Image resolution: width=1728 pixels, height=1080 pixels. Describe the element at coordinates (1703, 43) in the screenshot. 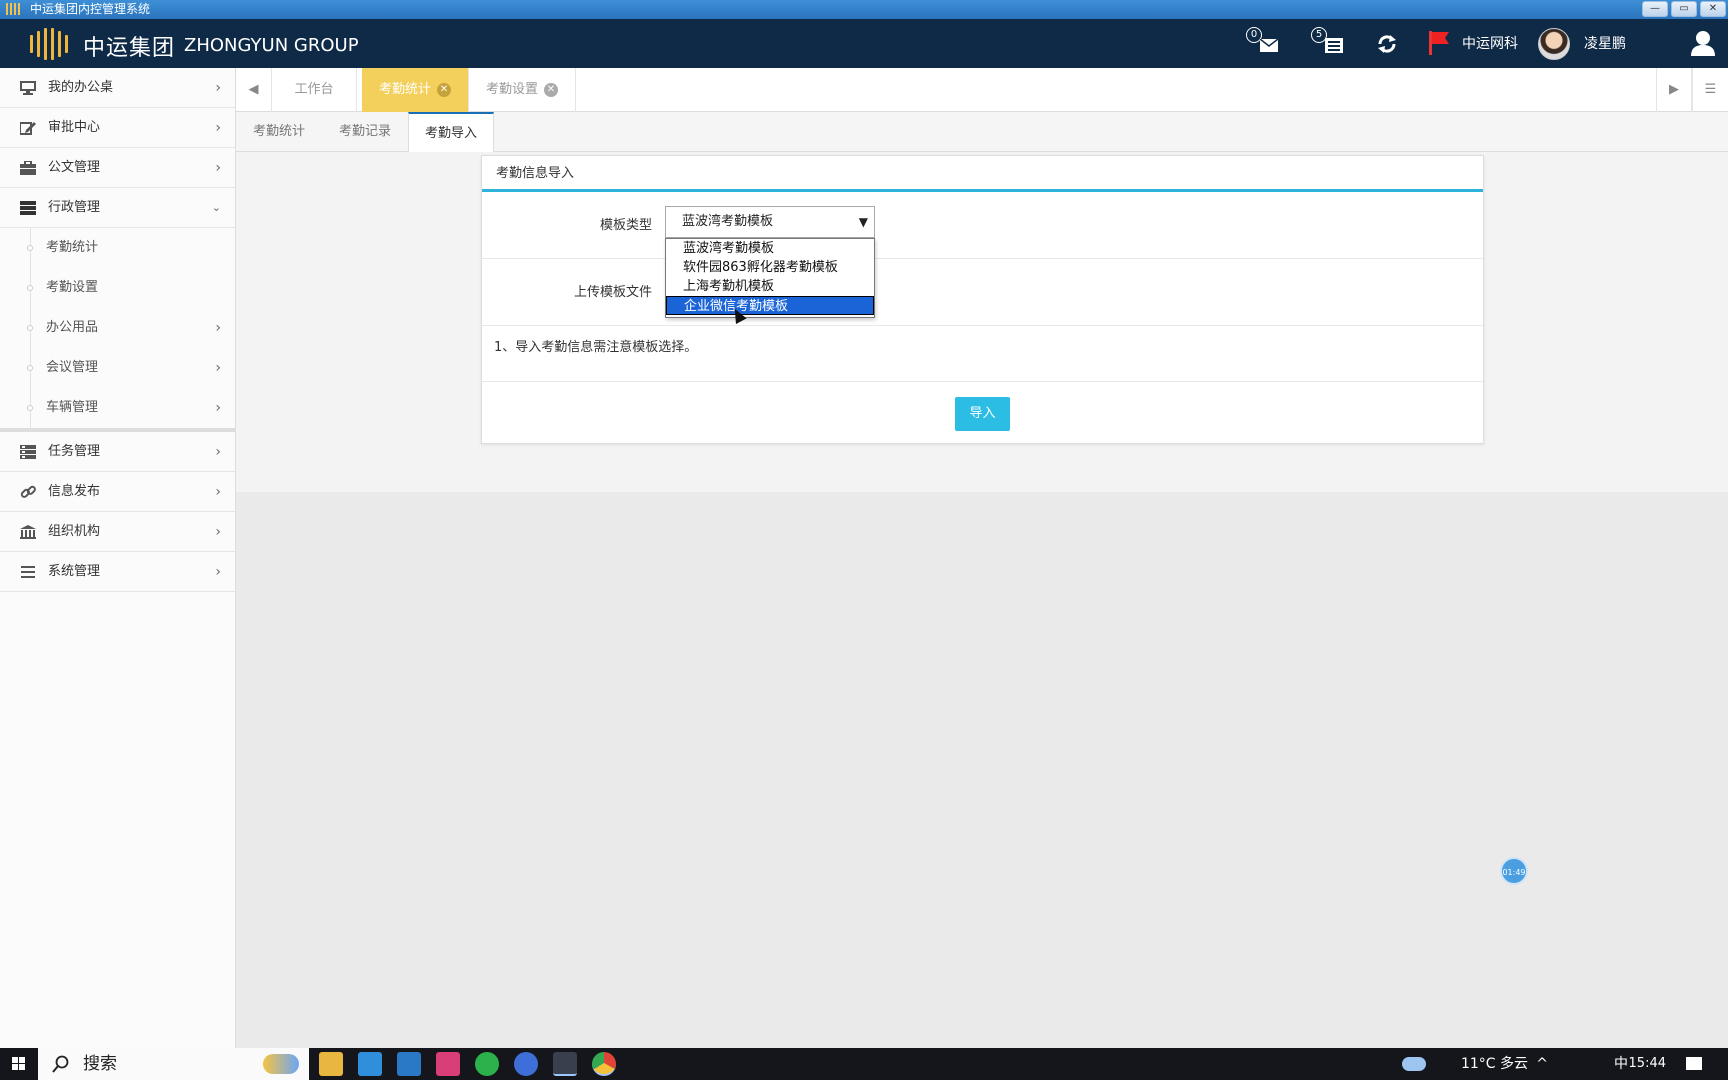

I see `user-icon` at that location.